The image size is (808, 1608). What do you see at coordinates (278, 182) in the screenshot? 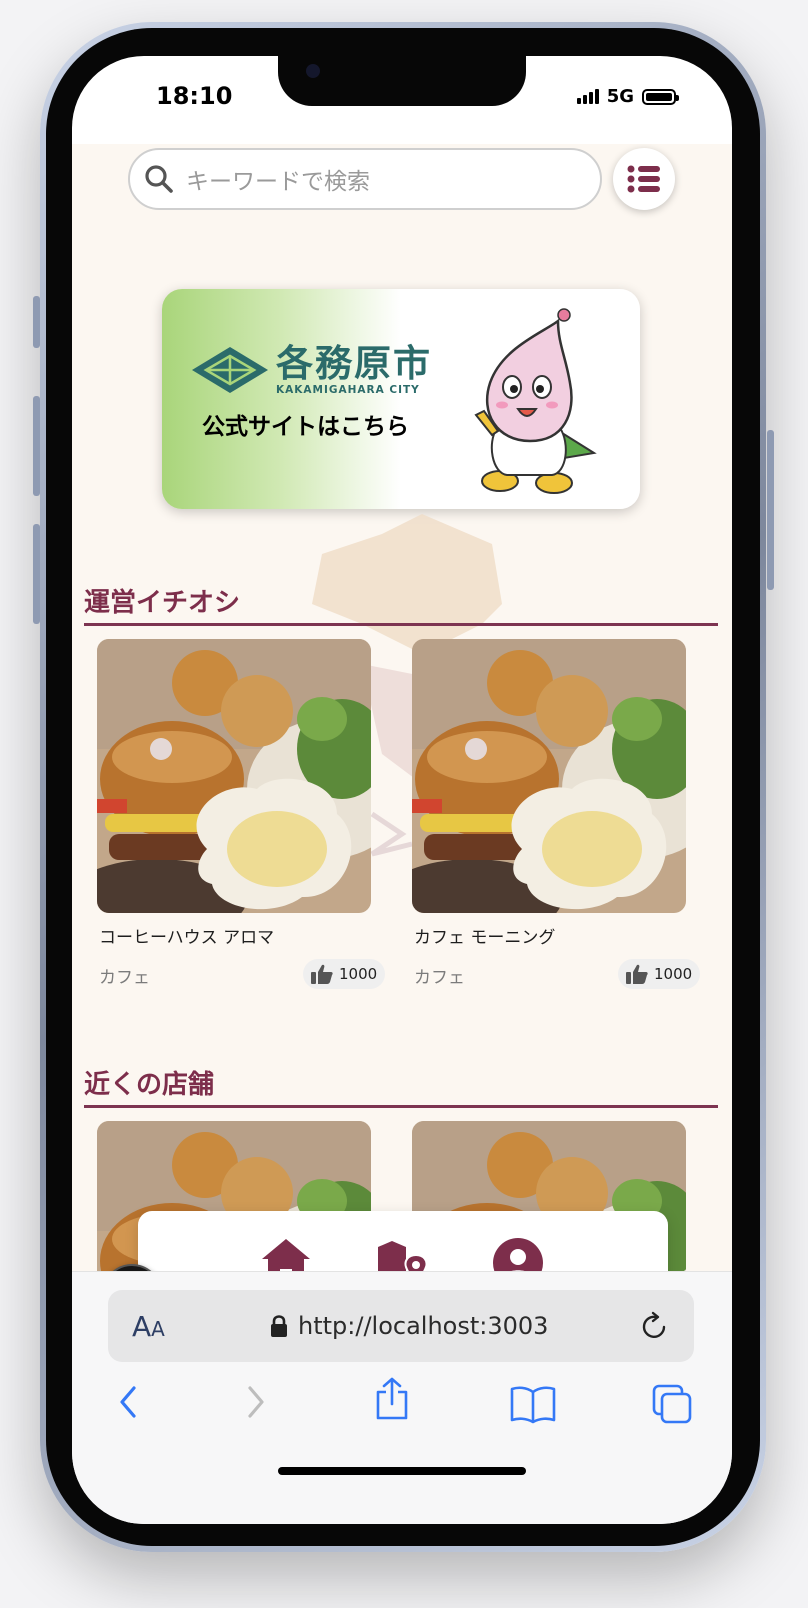
I see `search-placeholder: キーワードで検索` at bounding box center [278, 182].